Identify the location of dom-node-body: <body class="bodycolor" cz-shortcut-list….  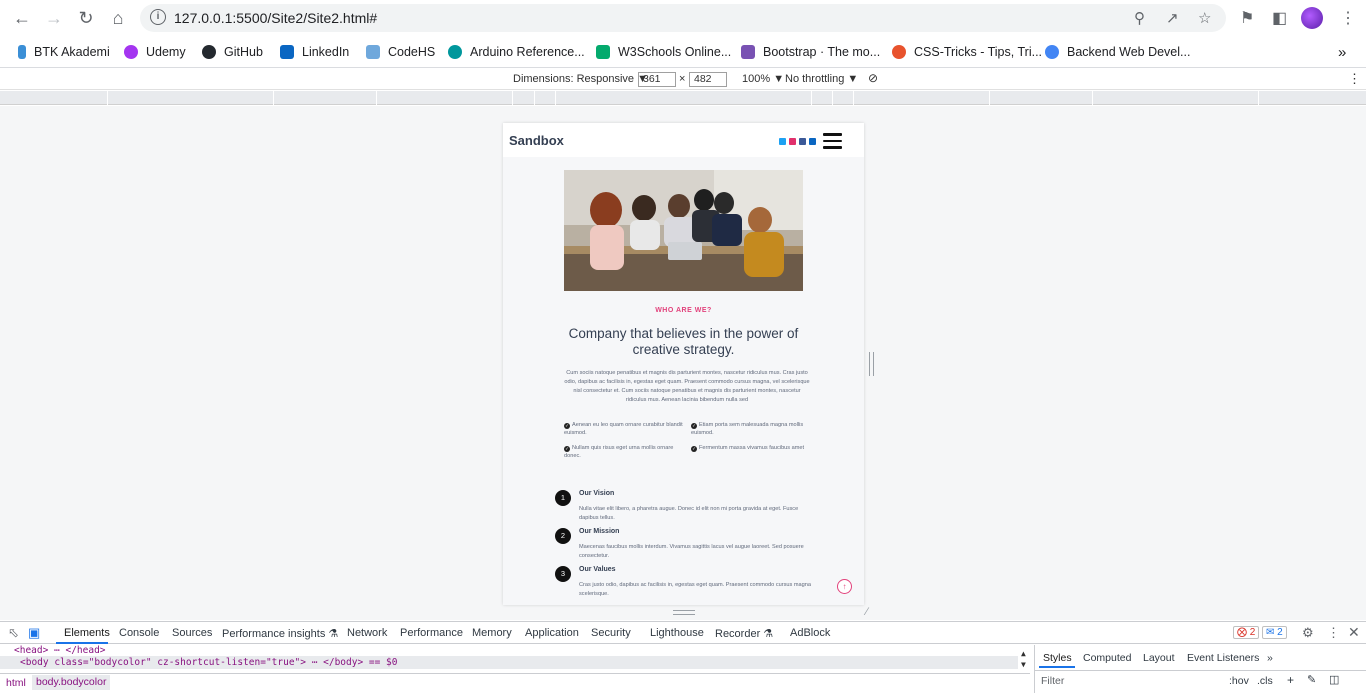
(209, 662).